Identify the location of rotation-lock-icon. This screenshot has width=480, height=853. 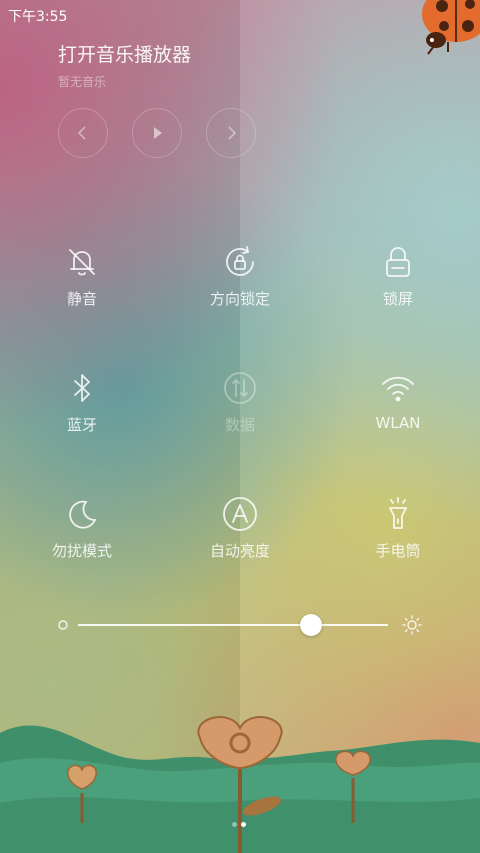
(240, 261).